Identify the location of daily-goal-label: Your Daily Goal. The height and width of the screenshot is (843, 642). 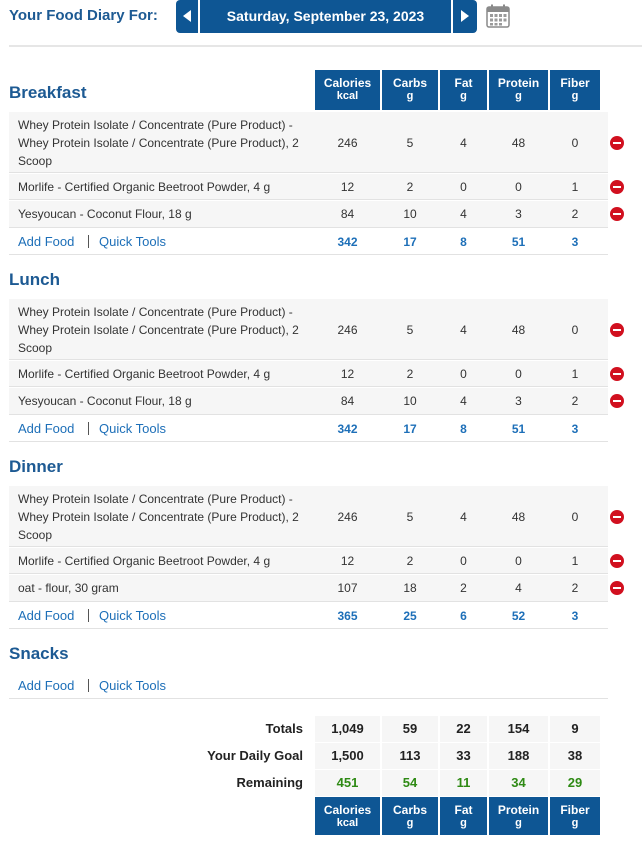
(255, 755).